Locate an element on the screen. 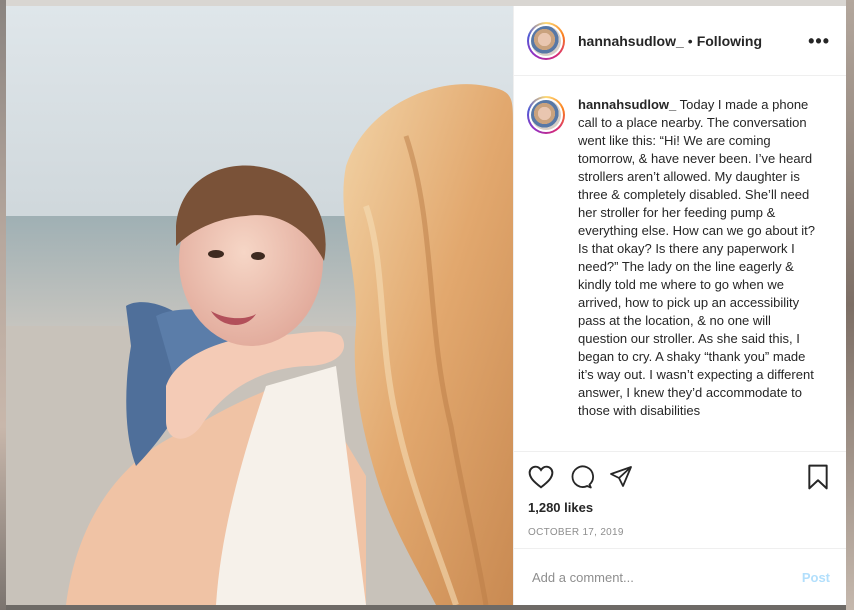 The image size is (854, 610). caption-avatar-frame is located at coordinates (546, 115).